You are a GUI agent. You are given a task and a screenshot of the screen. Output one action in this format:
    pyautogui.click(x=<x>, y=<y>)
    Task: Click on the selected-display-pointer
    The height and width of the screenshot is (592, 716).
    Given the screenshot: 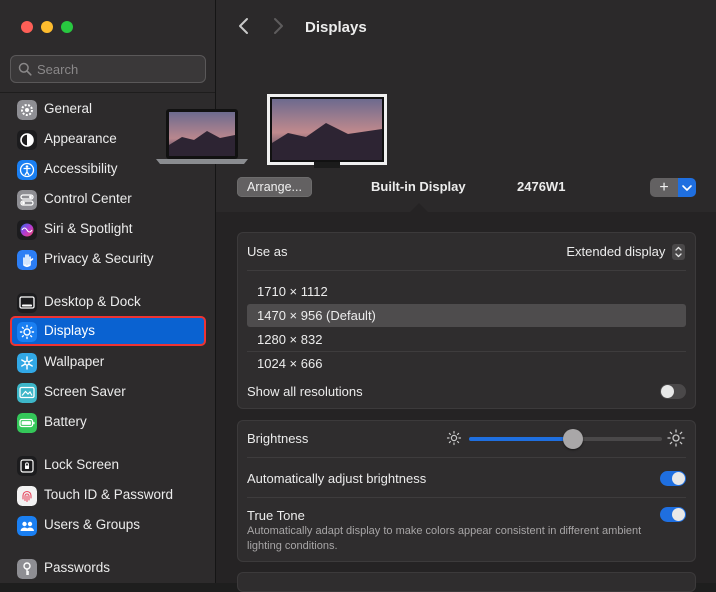 What is the action you would take?
    pyautogui.click(x=419, y=207)
    